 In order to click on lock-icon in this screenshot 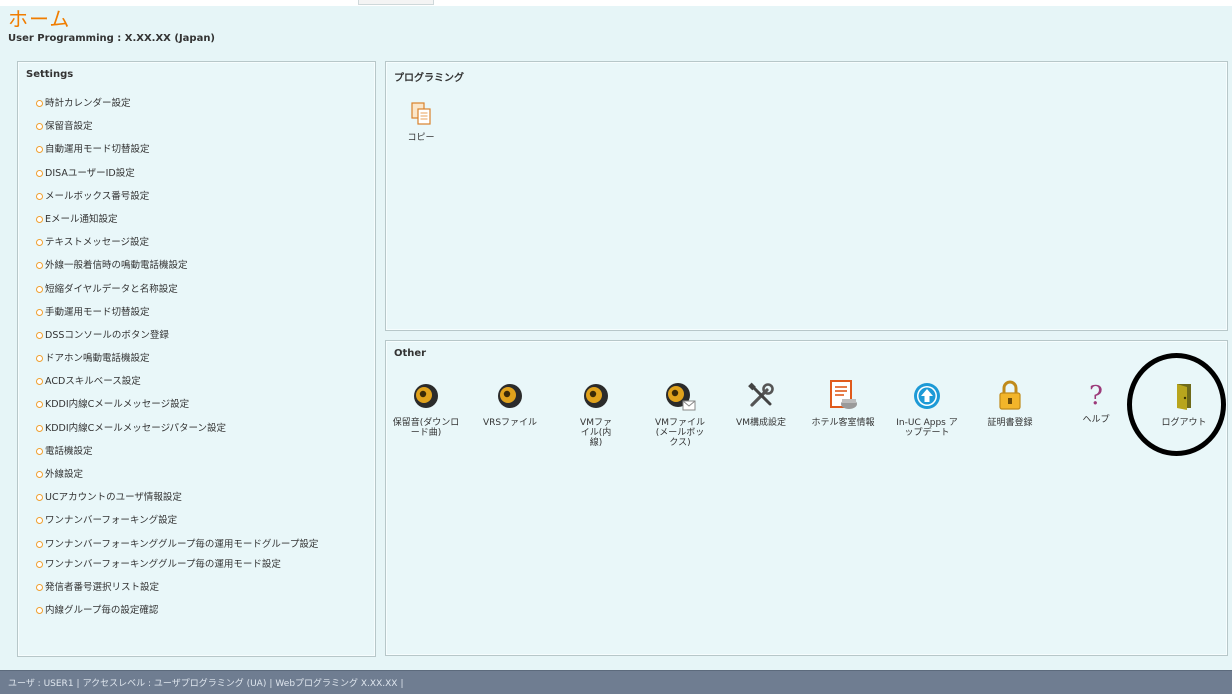, I will do `click(1010, 396)`.